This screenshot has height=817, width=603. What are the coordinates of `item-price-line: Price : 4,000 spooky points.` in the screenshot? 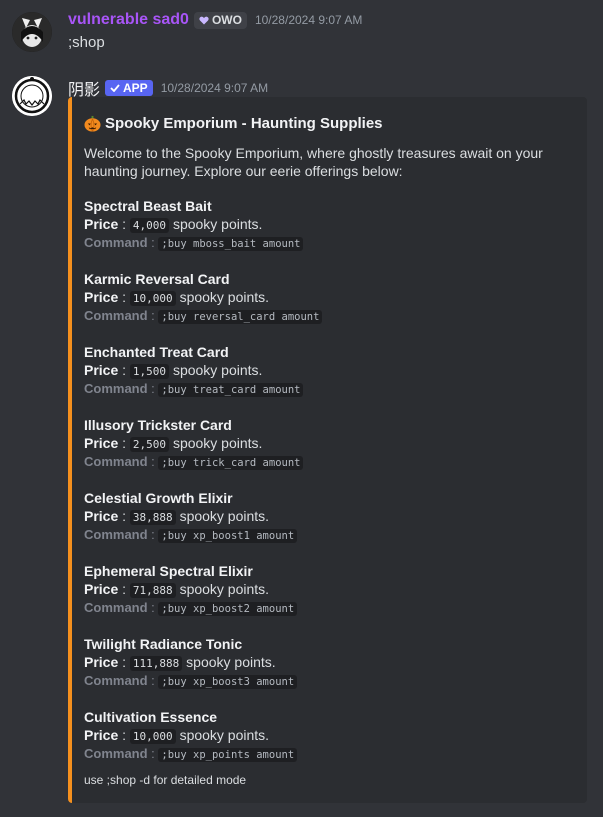 It's located at (319, 224).